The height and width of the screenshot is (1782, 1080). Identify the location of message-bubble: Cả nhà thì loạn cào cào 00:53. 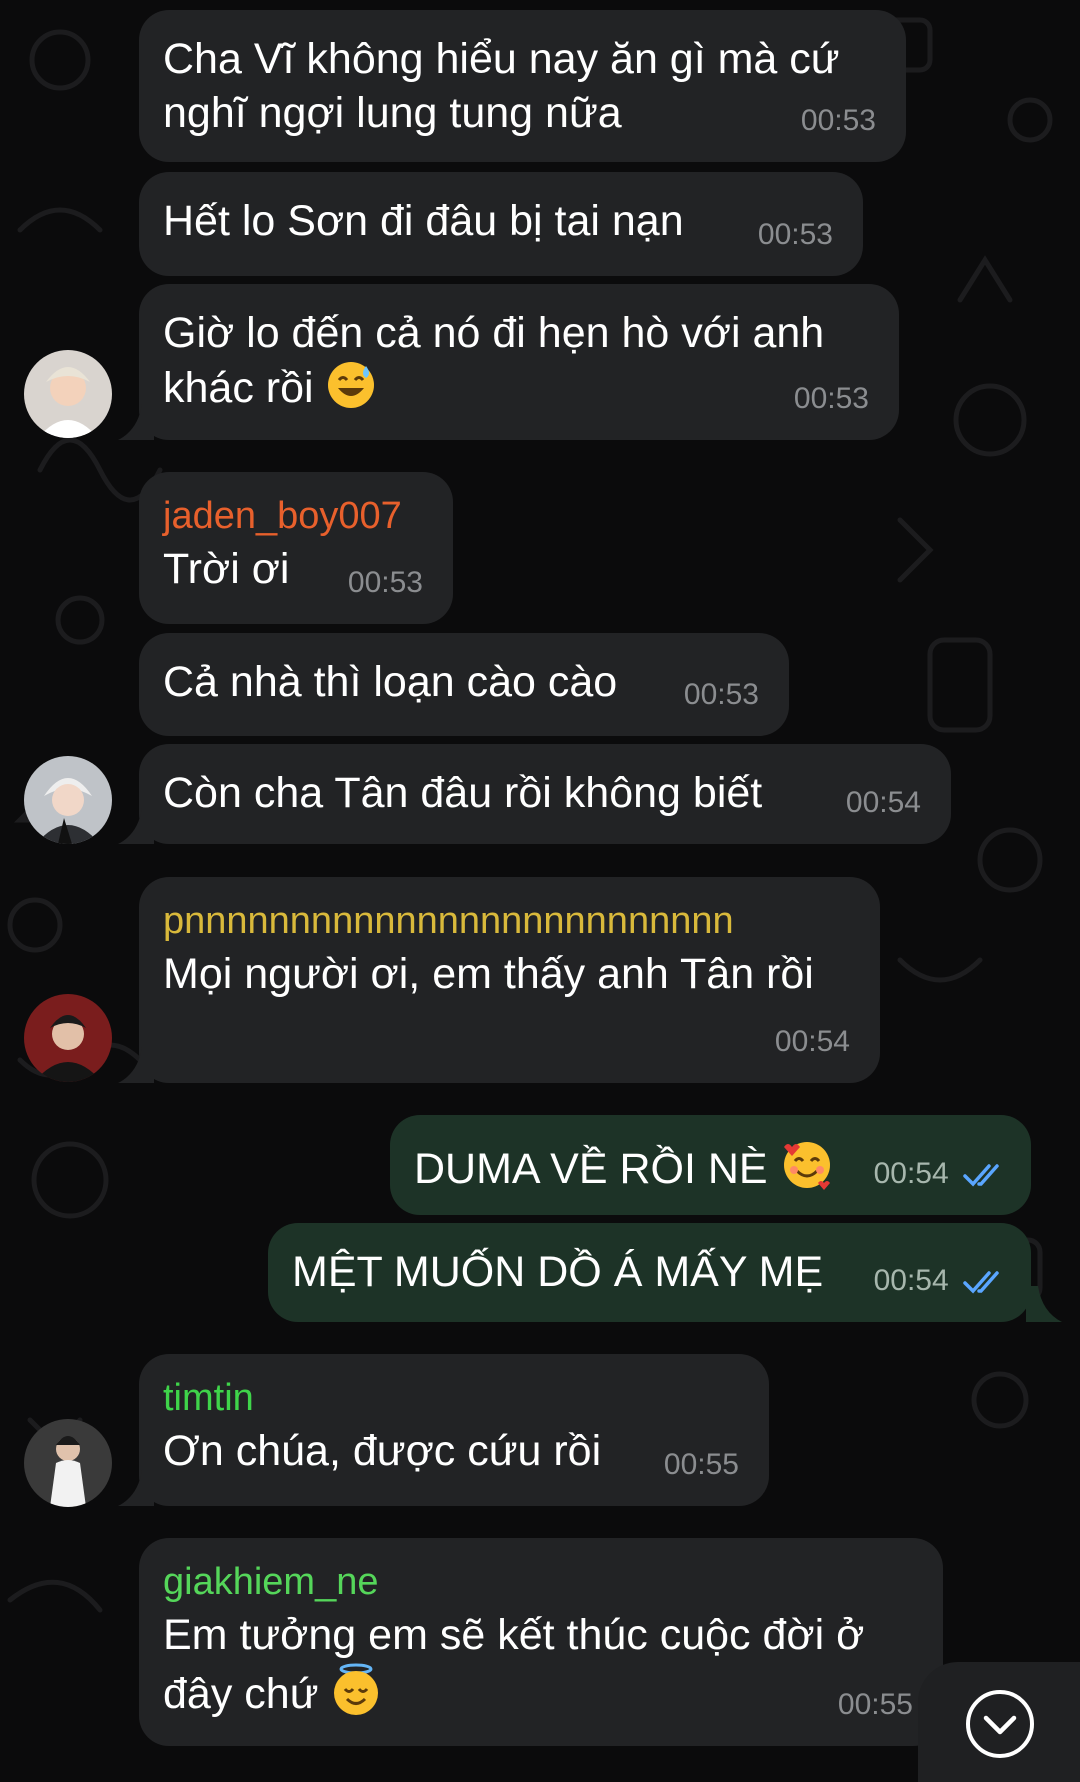
(464, 684).